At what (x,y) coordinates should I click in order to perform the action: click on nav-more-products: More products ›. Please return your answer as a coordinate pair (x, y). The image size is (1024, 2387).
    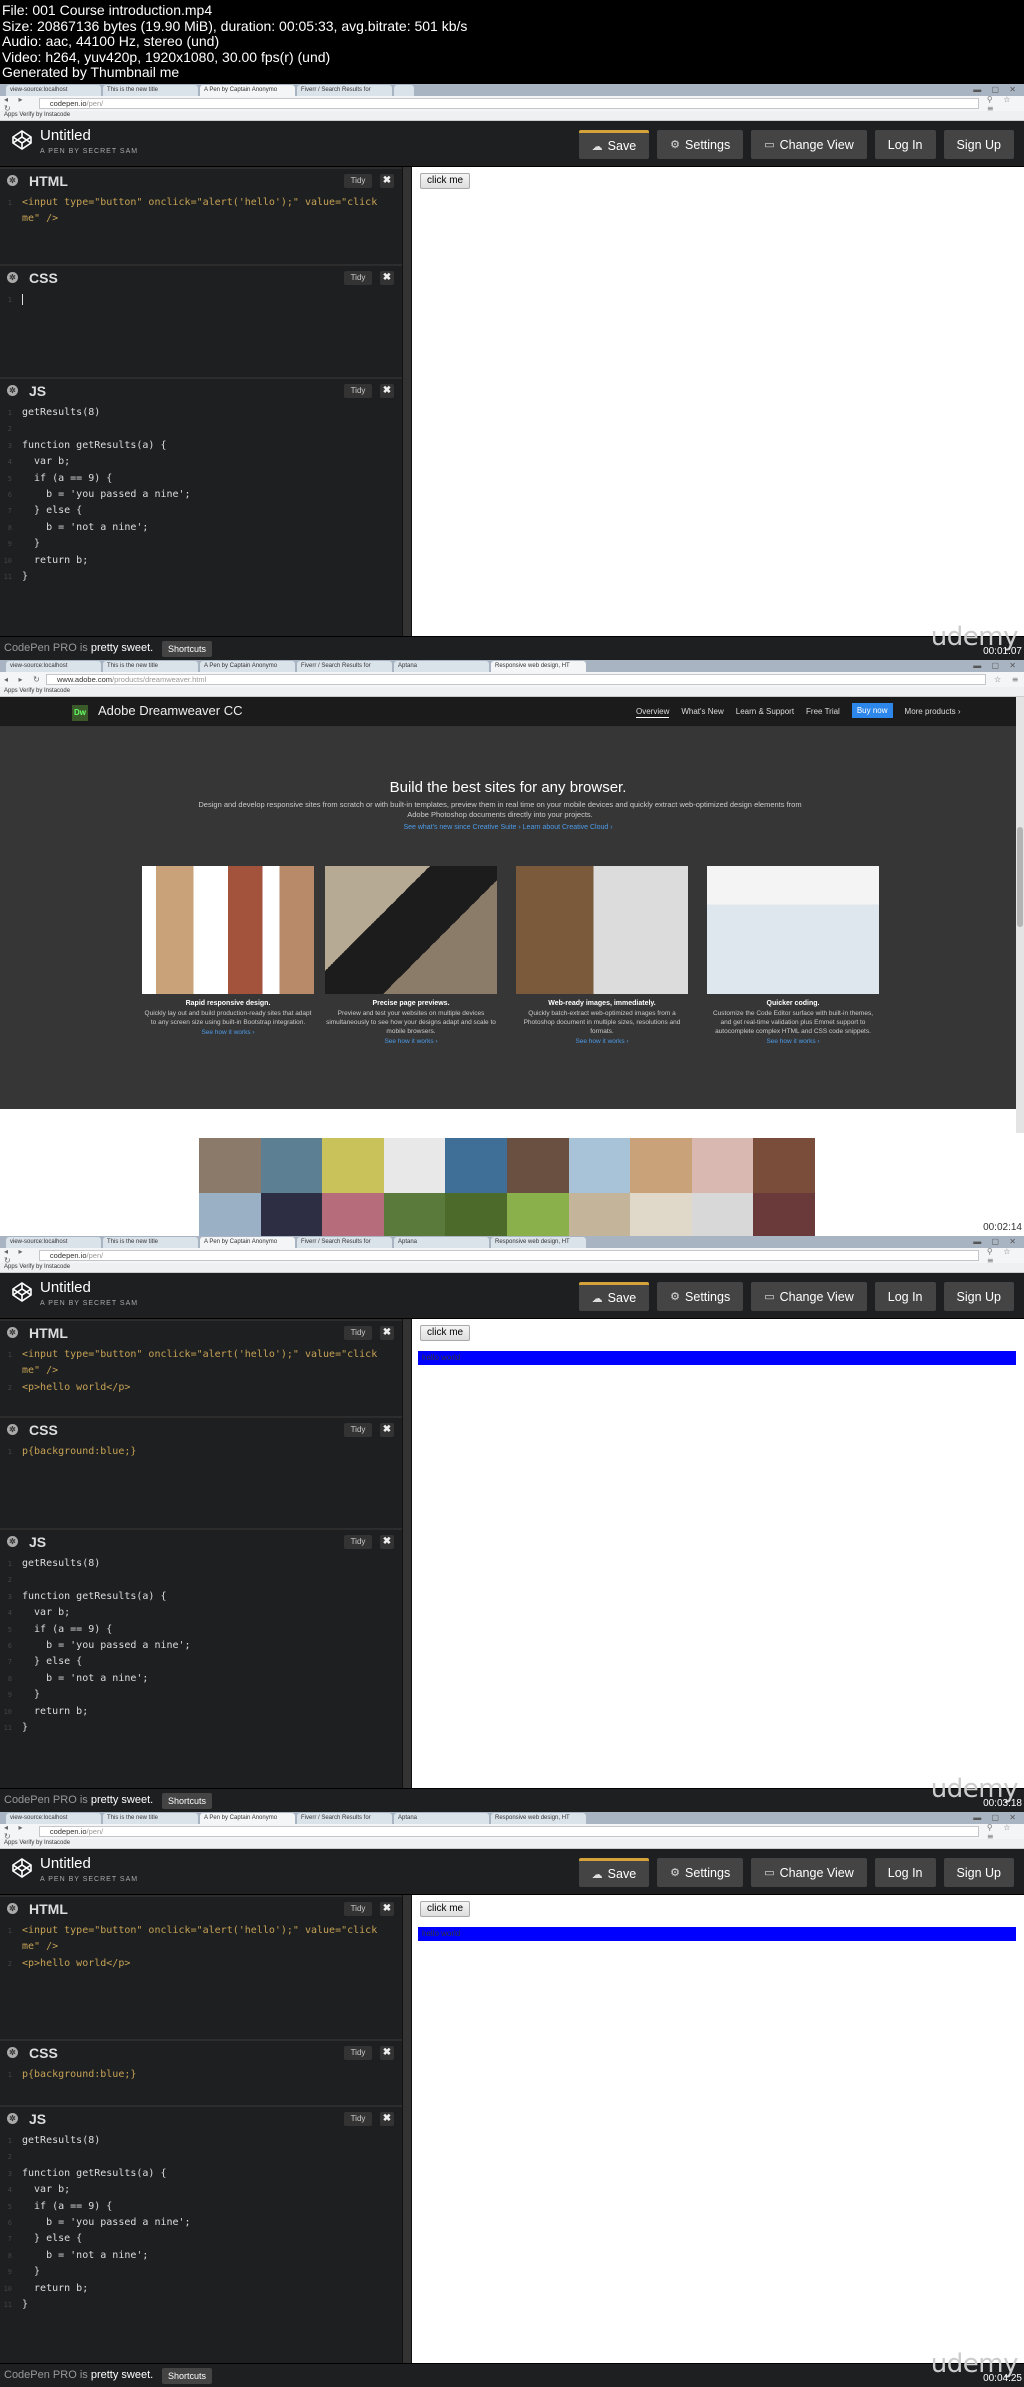
    Looking at the image, I should click on (933, 712).